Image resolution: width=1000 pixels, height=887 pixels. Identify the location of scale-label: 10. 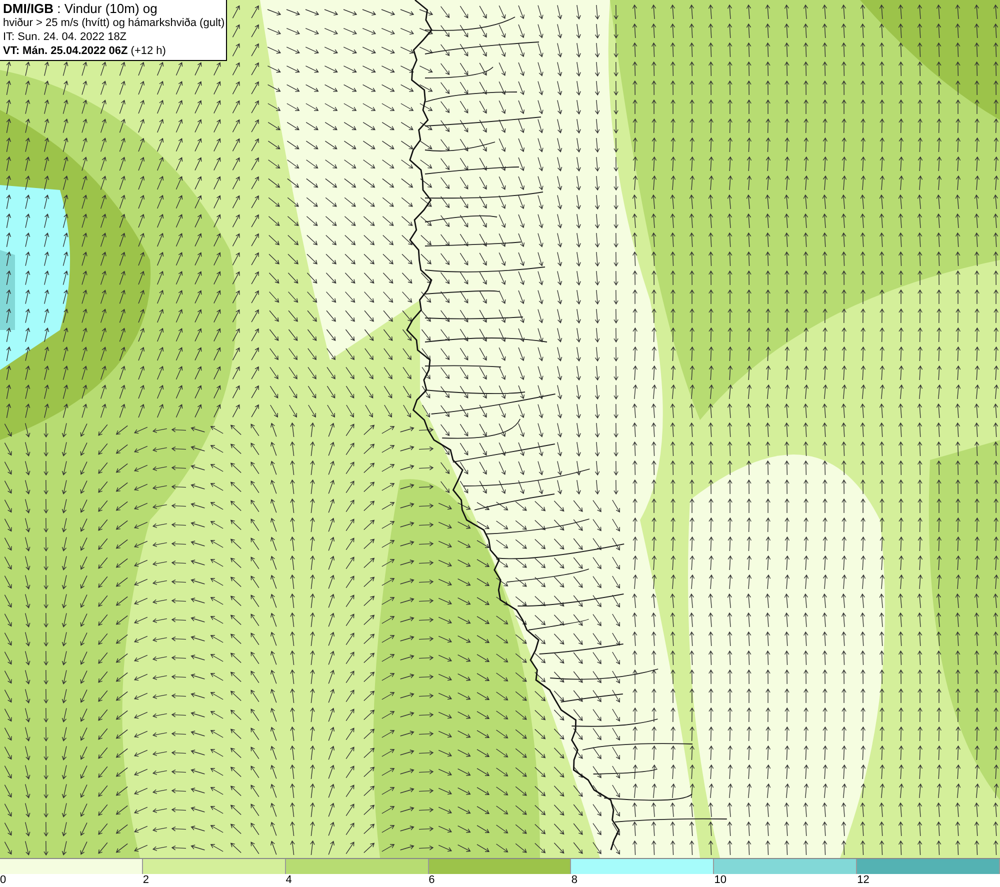
(720, 880).